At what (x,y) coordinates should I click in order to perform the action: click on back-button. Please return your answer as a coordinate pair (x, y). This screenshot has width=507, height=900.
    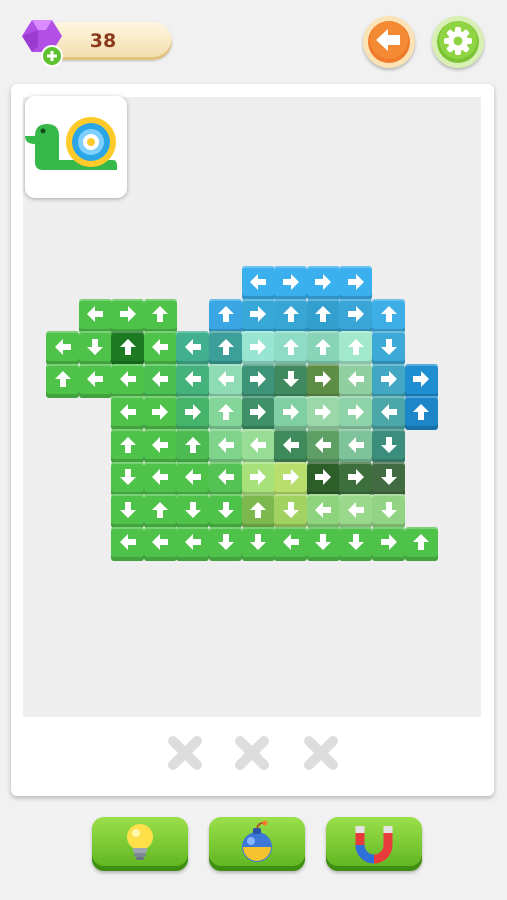
    Looking at the image, I should click on (389, 42).